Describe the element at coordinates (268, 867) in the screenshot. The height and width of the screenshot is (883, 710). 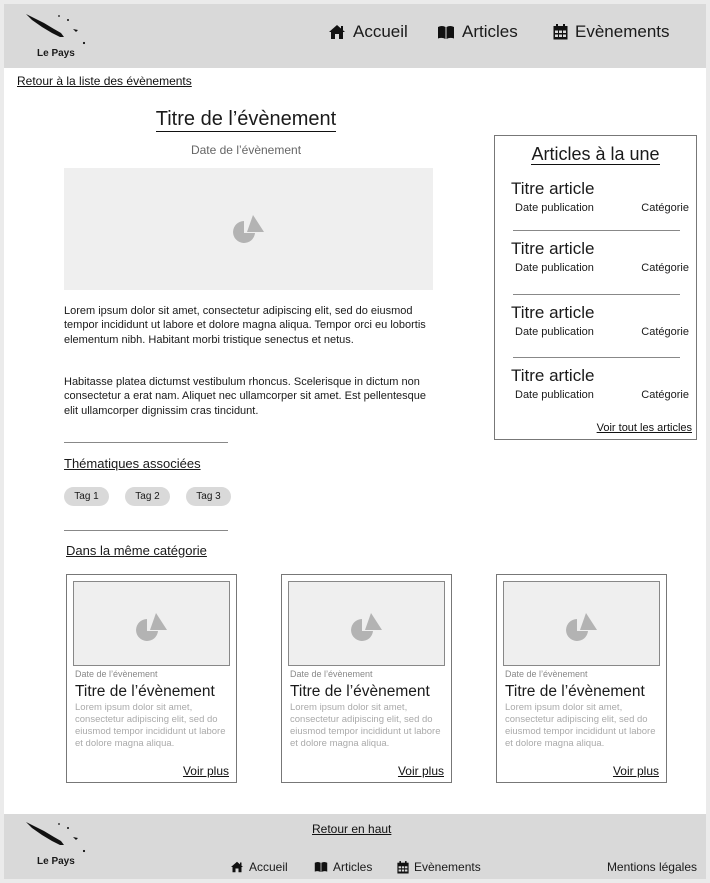
I see `footer-nav-label: Accueil` at that location.